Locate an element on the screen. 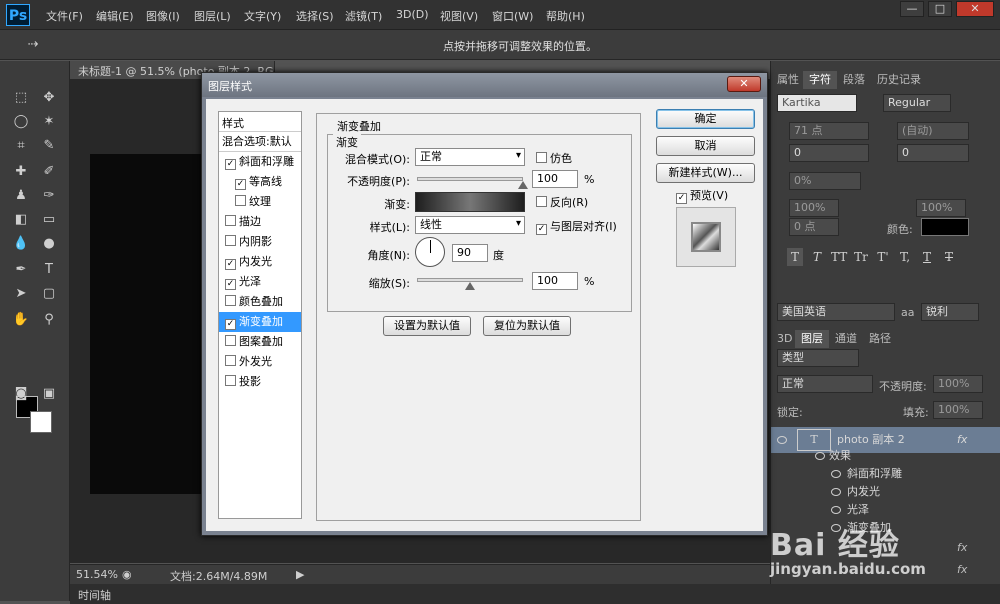 The height and width of the screenshot is (604, 1000). pen-tool-icon: ✒ is located at coordinates (21, 270).